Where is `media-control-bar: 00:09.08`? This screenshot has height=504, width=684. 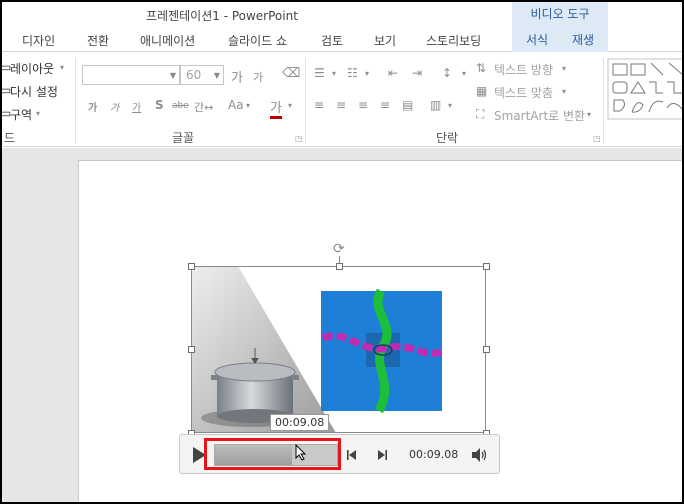 media-control-bar: 00:09.08 is located at coordinates (339, 454).